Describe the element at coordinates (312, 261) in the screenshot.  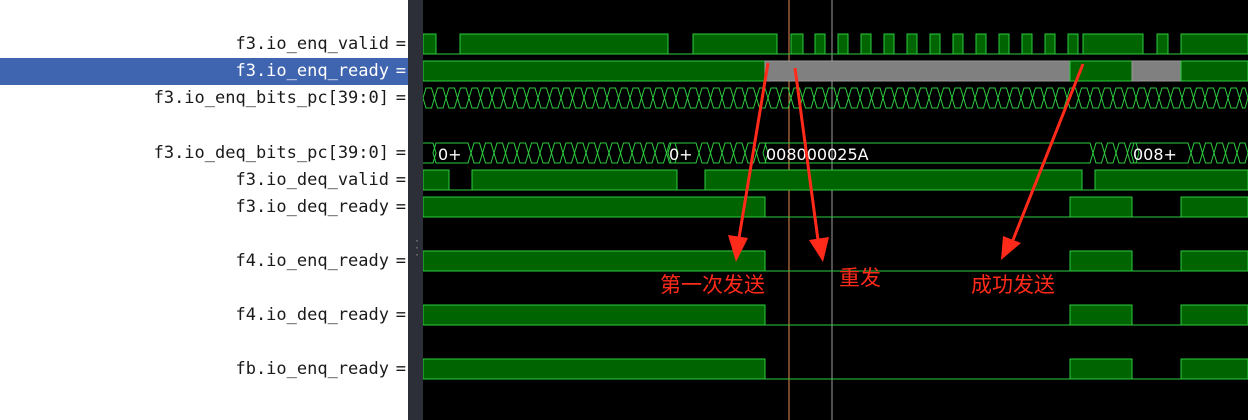
I see `signal-name: f4.io_enq_ready` at that location.